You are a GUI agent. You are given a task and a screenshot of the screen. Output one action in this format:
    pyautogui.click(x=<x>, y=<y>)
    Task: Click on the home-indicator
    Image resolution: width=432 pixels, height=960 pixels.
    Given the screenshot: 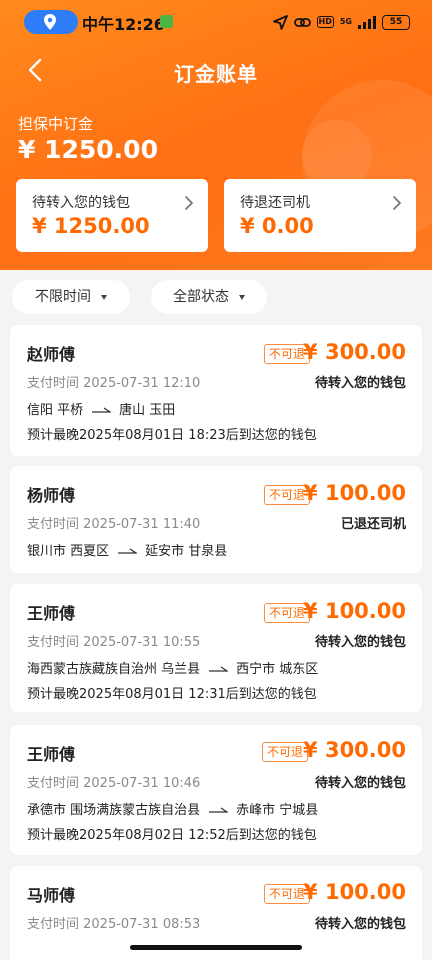 What is the action you would take?
    pyautogui.click(x=216, y=947)
    